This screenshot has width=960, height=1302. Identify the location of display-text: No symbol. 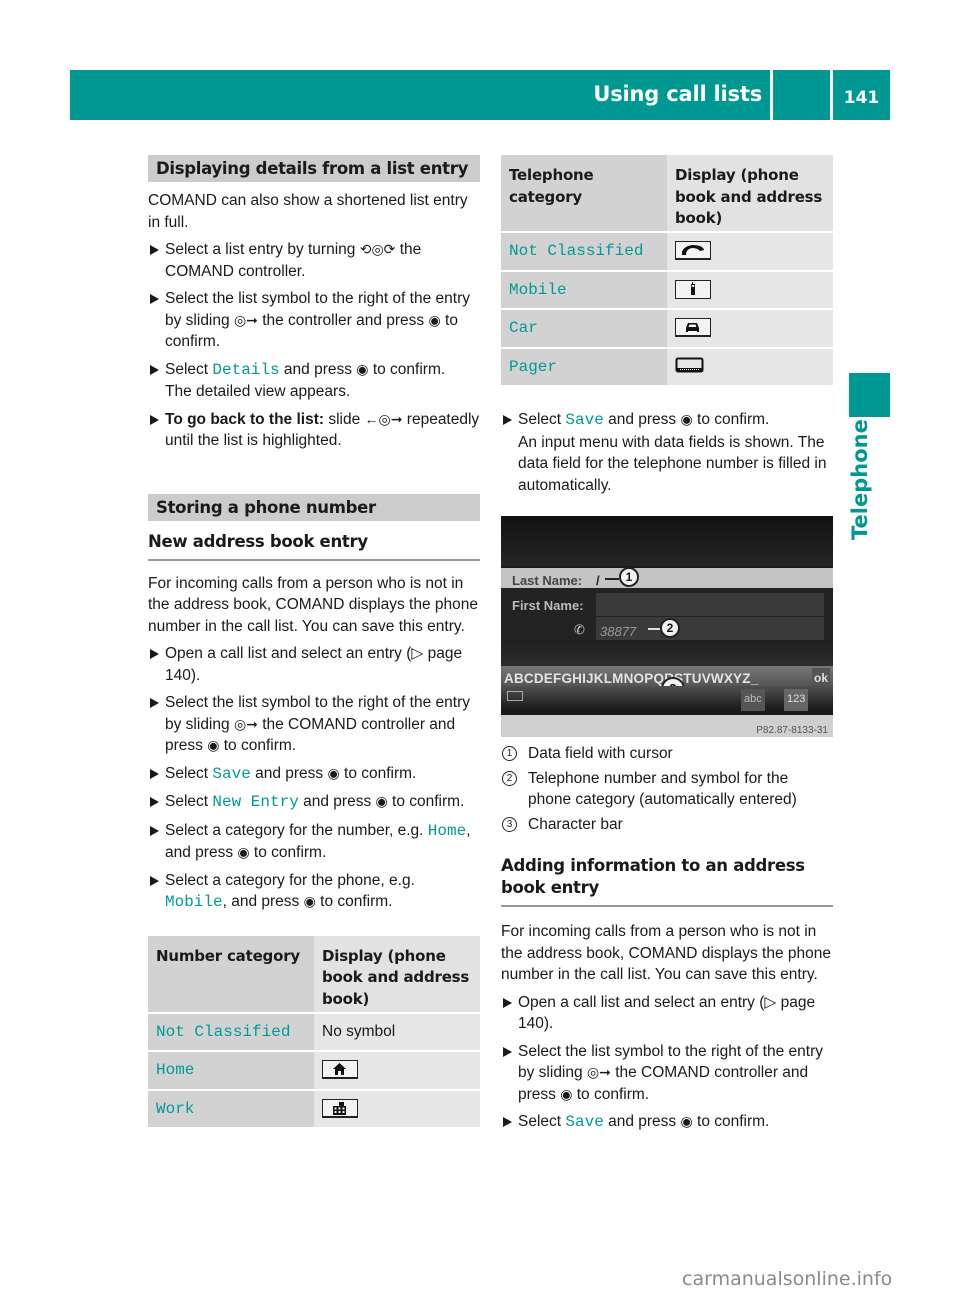
(359, 1031).